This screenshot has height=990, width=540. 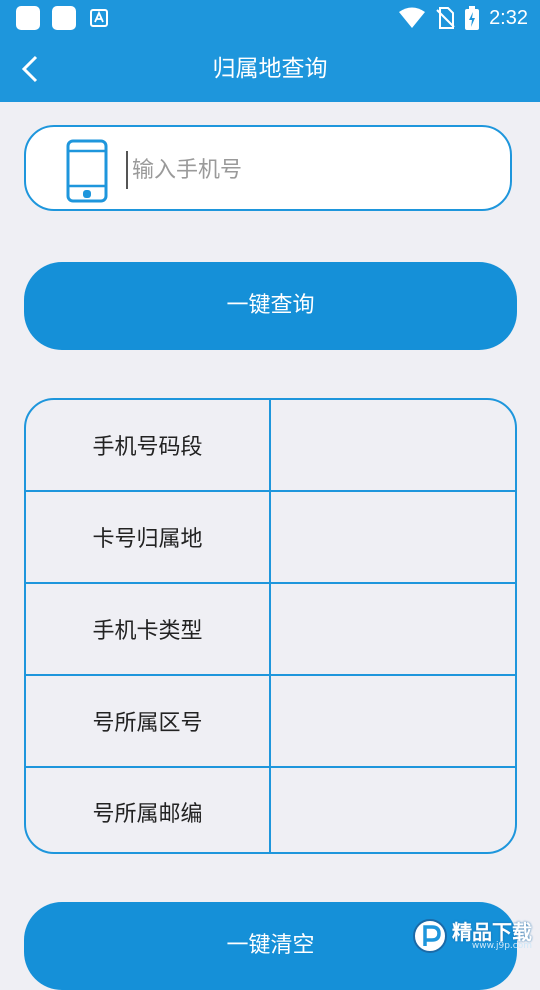 I want to click on watermark: 精品下载 www.j9p.com, so click(x=472, y=936).